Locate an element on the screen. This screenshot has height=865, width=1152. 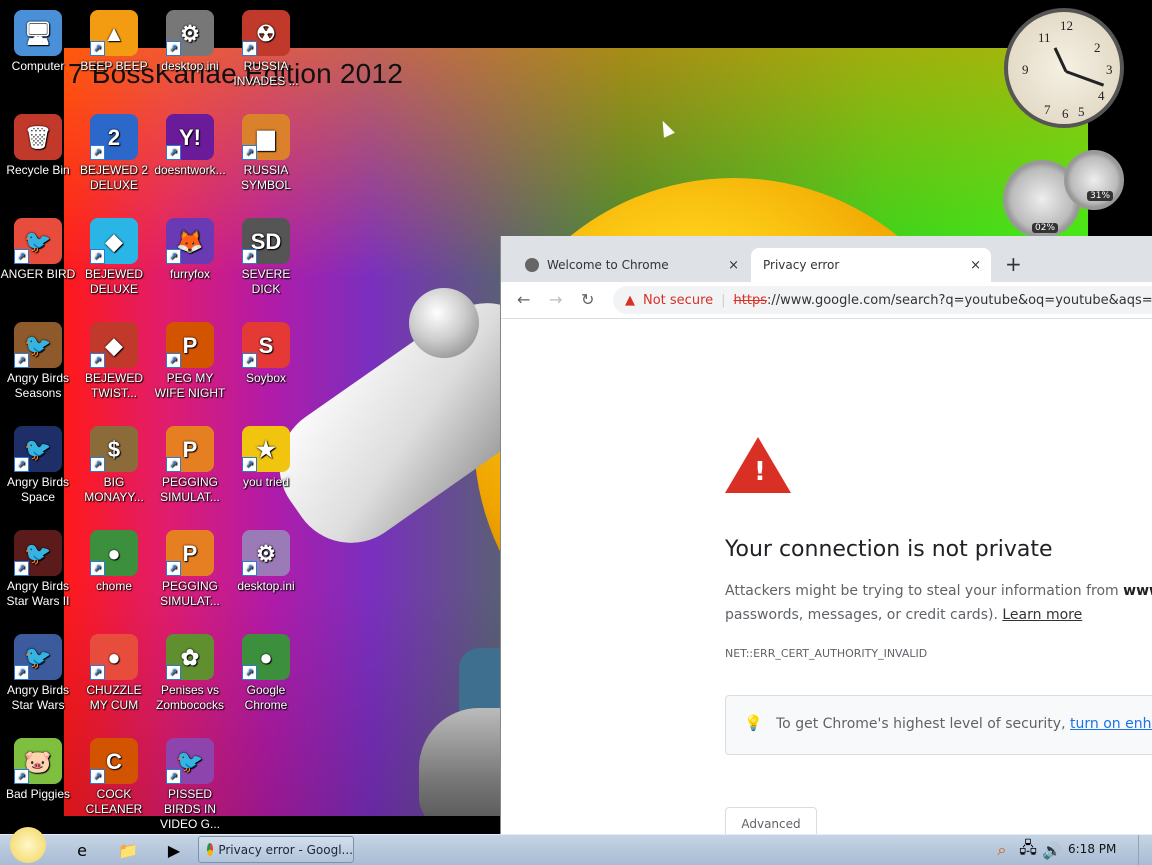
desktop-icon: 🐦 ↗ Angry Birds Star Wars is located at coordinates (38, 670).